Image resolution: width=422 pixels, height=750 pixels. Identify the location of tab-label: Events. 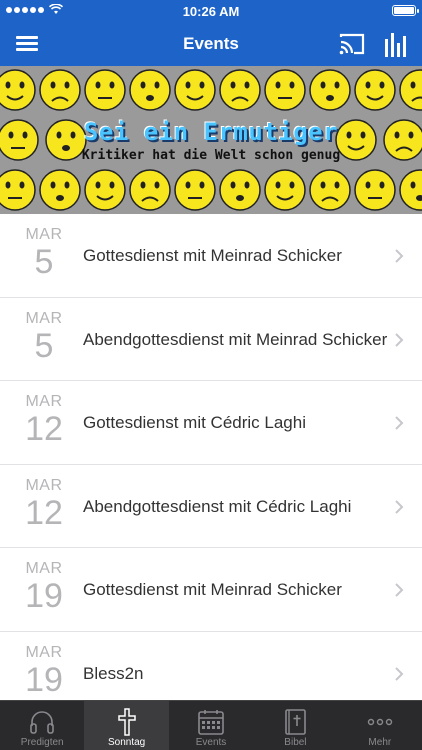
(211, 742).